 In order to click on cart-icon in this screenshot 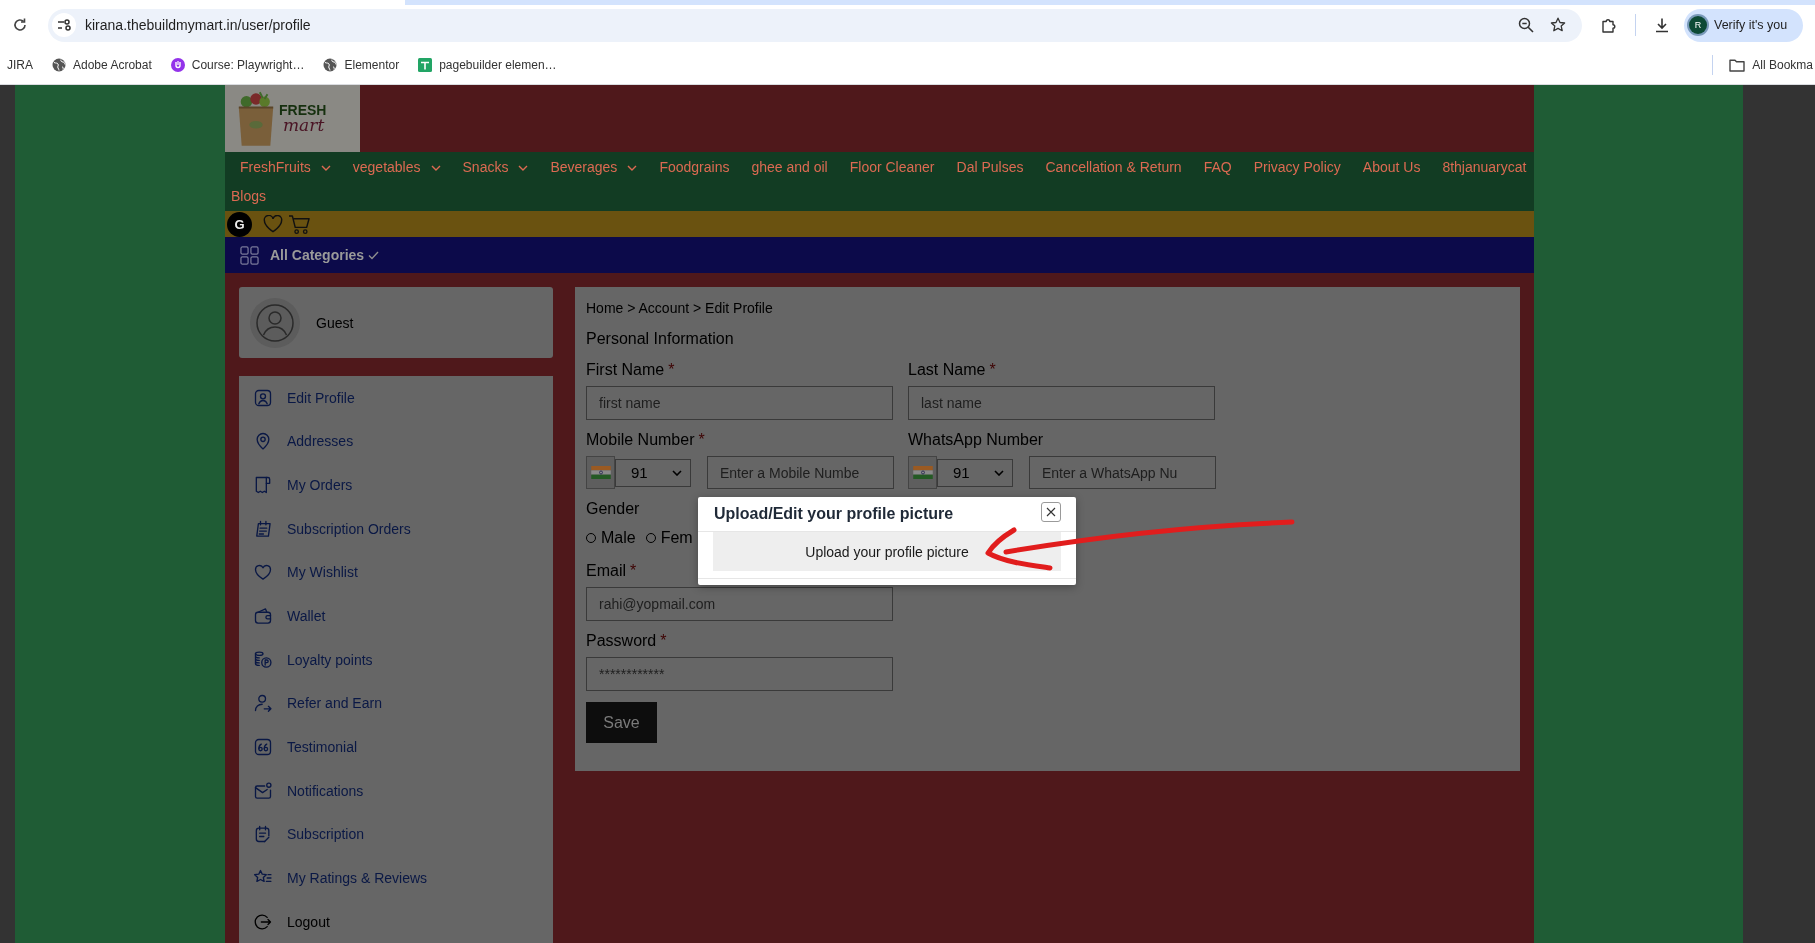, I will do `click(299, 224)`.